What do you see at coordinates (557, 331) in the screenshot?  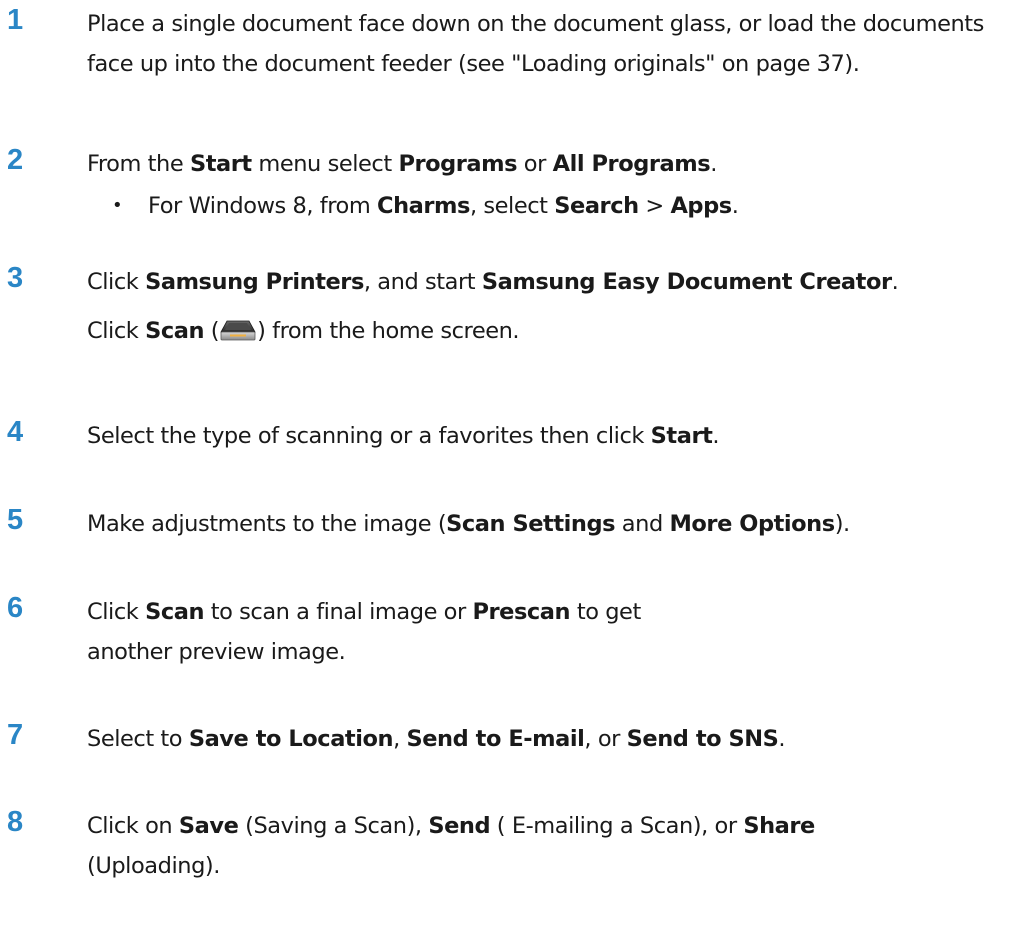 I see `step-text-2: Click Scan ( ) from the home screen.` at bounding box center [557, 331].